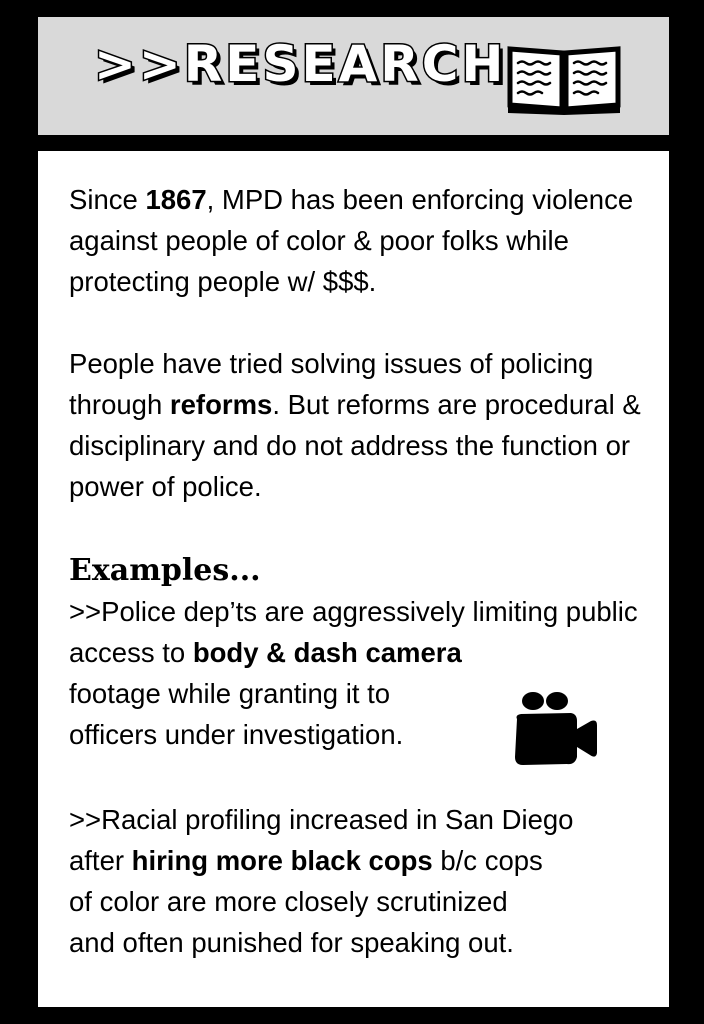 The image size is (704, 1024). I want to click on camera-highlight: body & dash camera, so click(327, 652).